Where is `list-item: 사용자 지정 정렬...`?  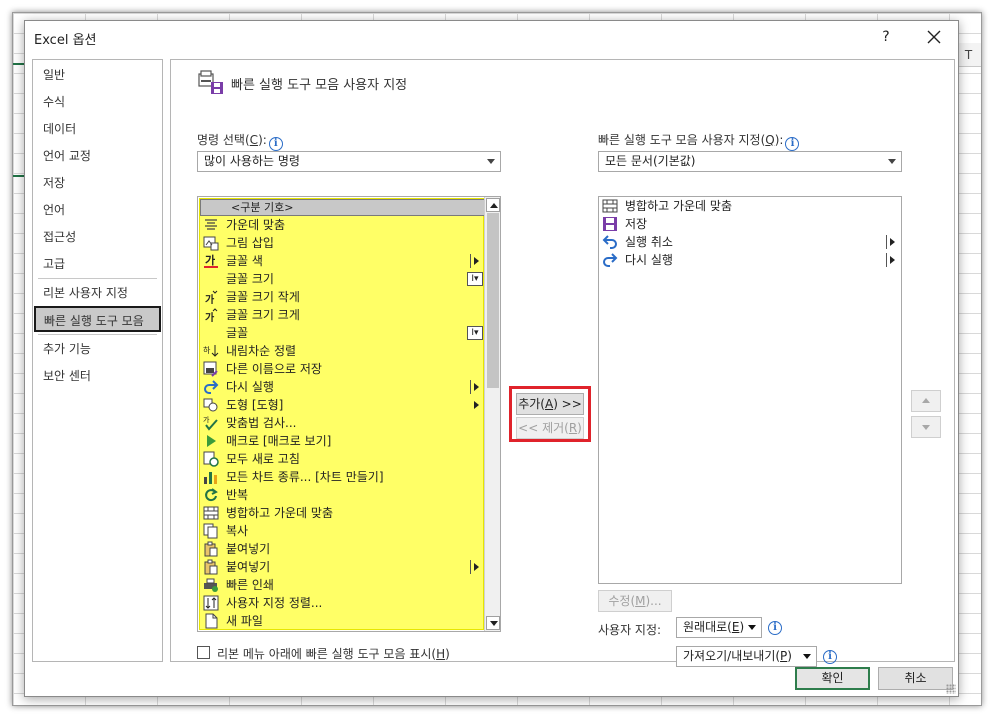 list-item: 사용자 지정 정렬... is located at coordinates (342, 603).